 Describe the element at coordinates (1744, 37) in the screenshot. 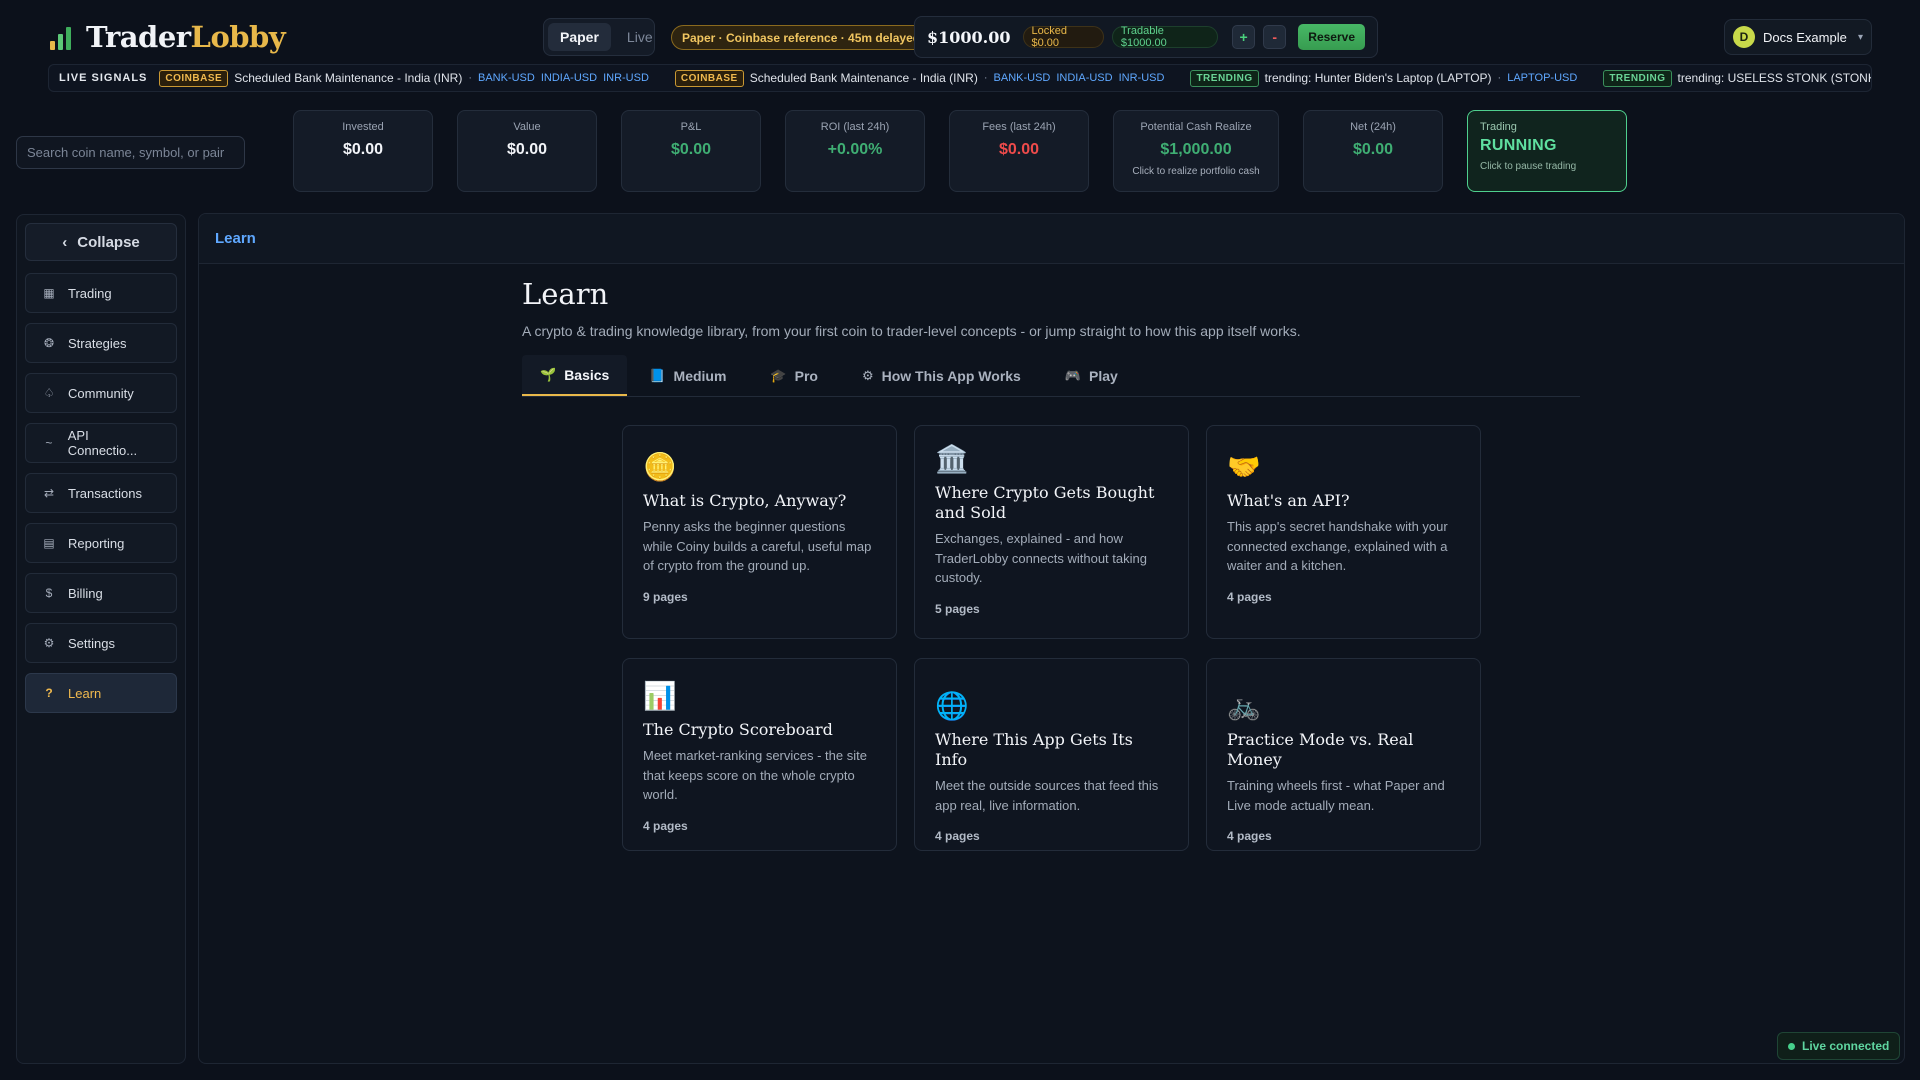

I see `avatar: D` at that location.